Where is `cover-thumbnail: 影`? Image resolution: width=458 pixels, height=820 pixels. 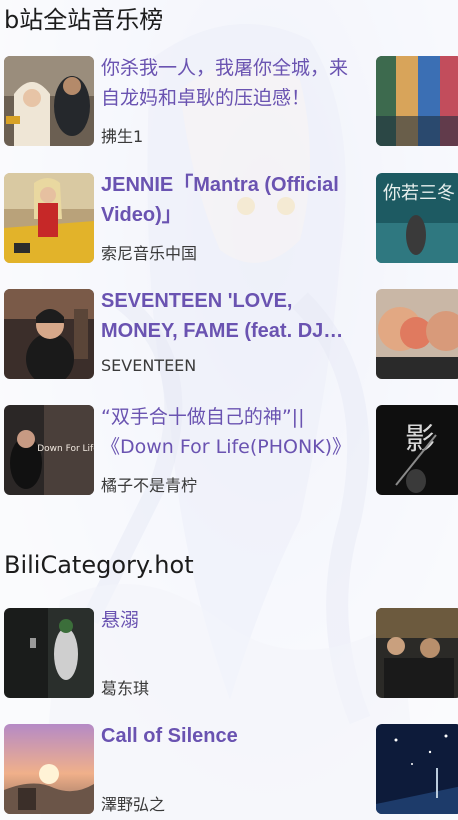
cover-thumbnail: 影 is located at coordinates (417, 450).